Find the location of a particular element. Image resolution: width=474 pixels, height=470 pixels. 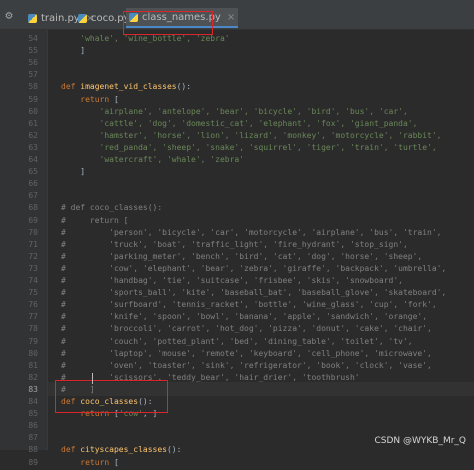

watermark: CSDN @WYKB_Mr_Q is located at coordinates (420, 441).